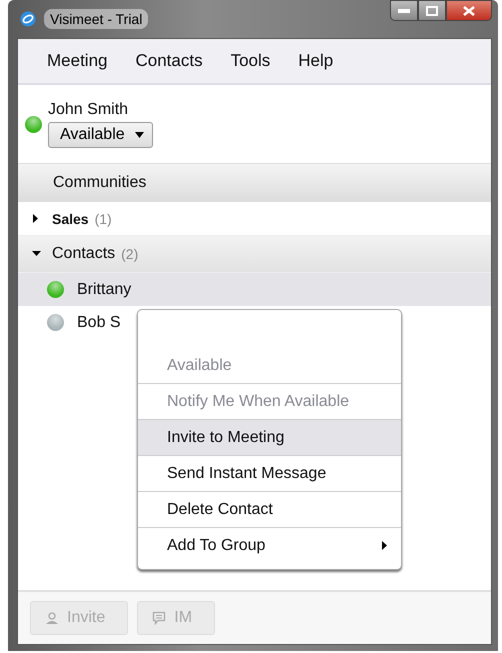 The image size is (502, 653). What do you see at coordinates (36, 254) in the screenshot?
I see `expanded-arrow-icon` at bounding box center [36, 254].